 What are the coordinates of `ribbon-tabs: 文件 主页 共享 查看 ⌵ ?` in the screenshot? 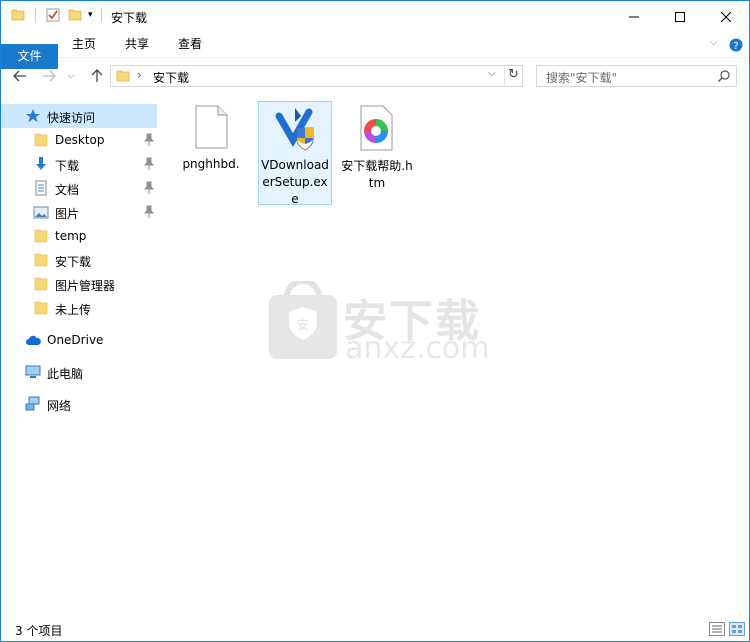 It's located at (375, 50).